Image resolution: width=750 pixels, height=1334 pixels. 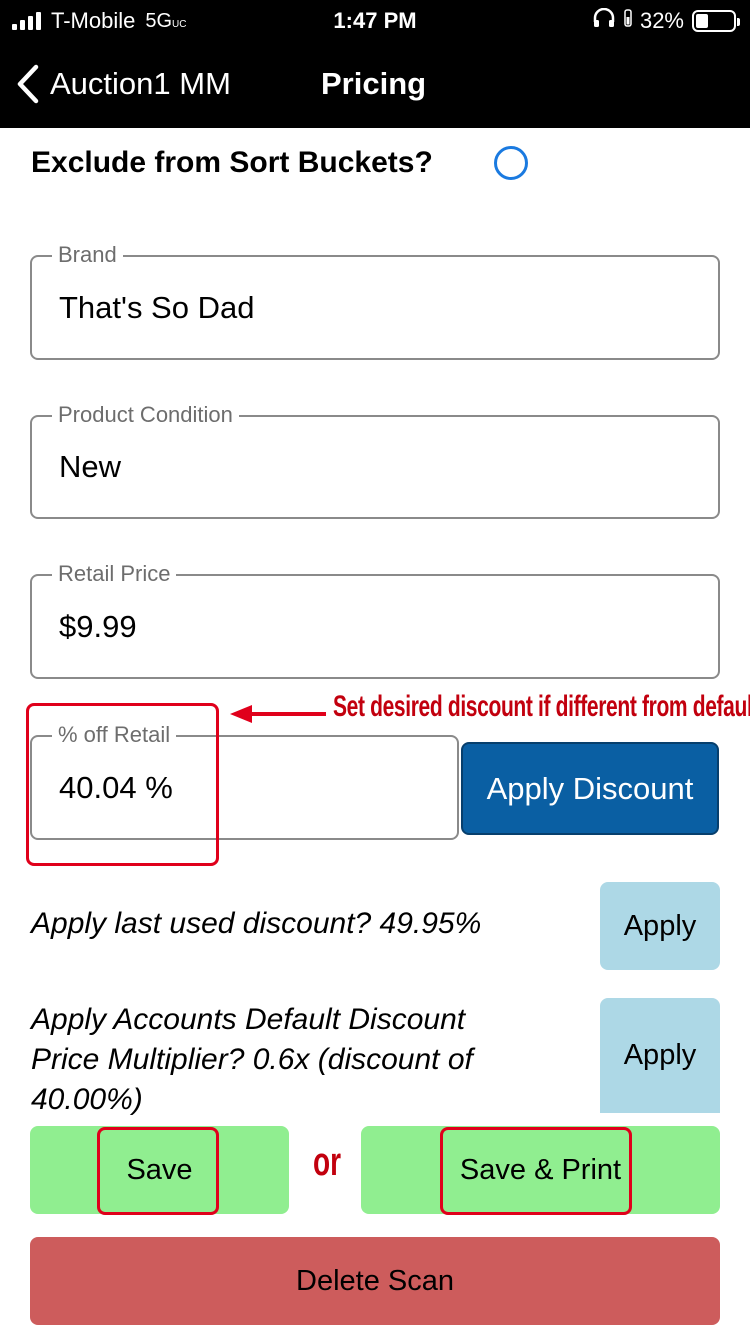 I want to click on back-button: Auction1 MM, so click(x=122, y=84).